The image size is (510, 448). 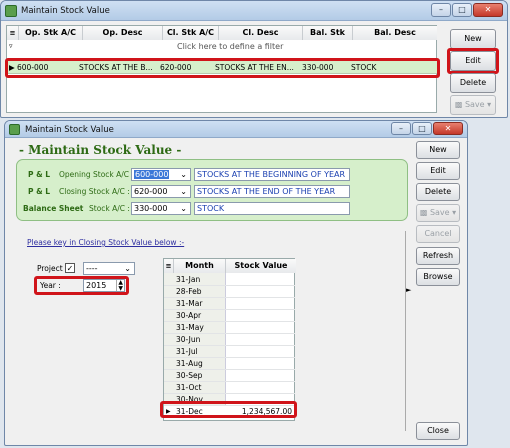 I want to click on table-row: 31-Oct, so click(x=229, y=388).